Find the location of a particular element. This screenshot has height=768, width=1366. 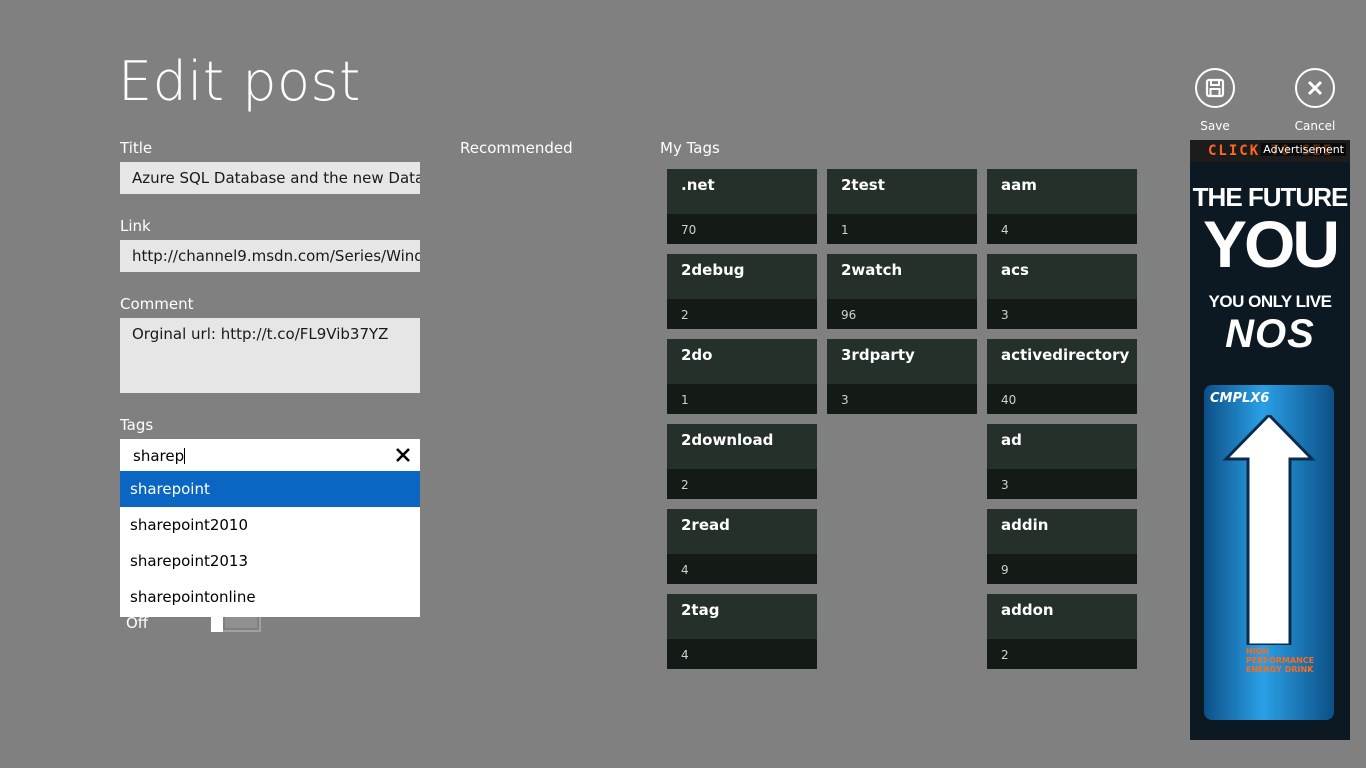

tag-tile-name: ad is located at coordinates (1011, 440).